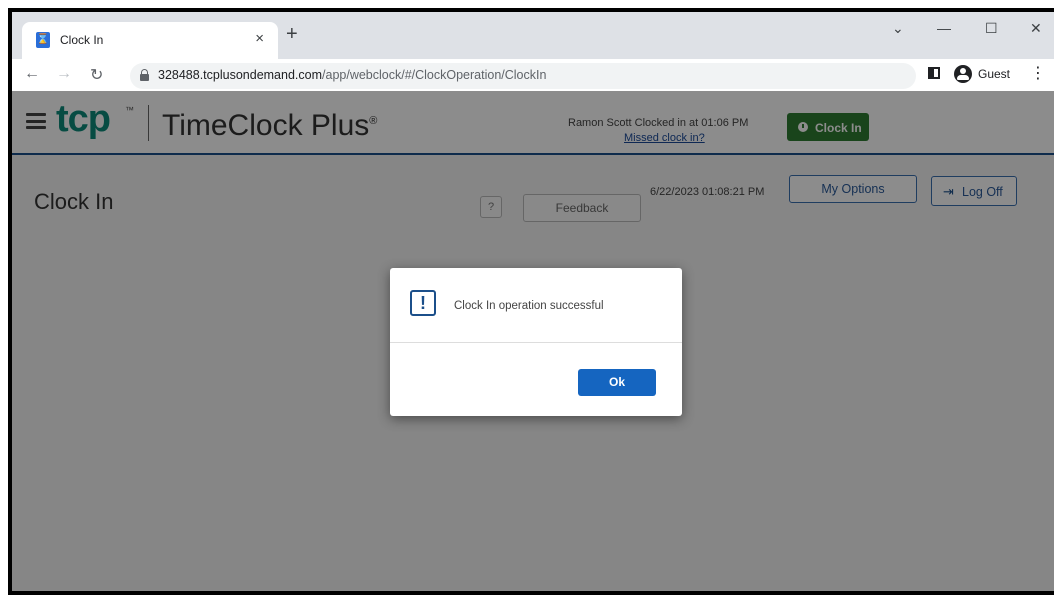 Image resolution: width=1054 pixels, height=595 pixels. What do you see at coordinates (617, 382) in the screenshot?
I see `ok-button: Ok` at bounding box center [617, 382].